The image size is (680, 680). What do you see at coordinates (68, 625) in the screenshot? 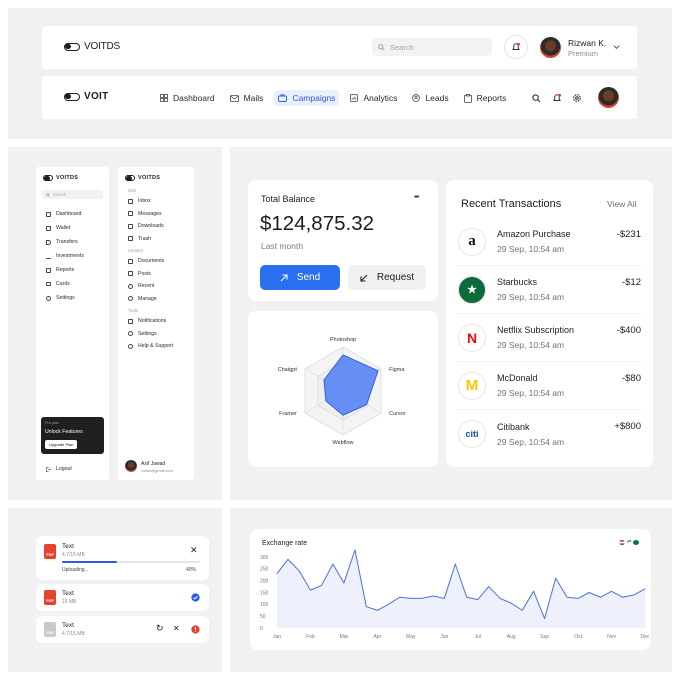
I see `file-name: Text` at bounding box center [68, 625].